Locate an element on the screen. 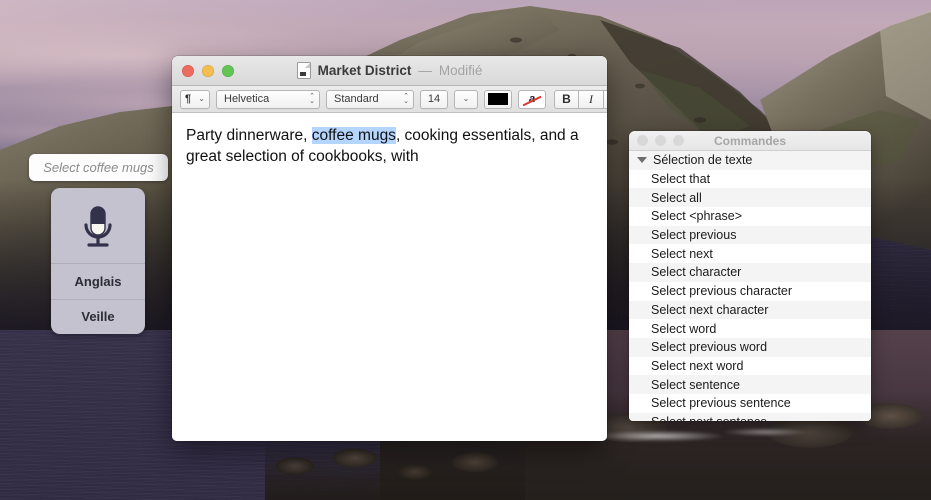 Image resolution: width=931 pixels, height=500 pixels. pilcrow-icon: ¶ is located at coordinates (188, 99).